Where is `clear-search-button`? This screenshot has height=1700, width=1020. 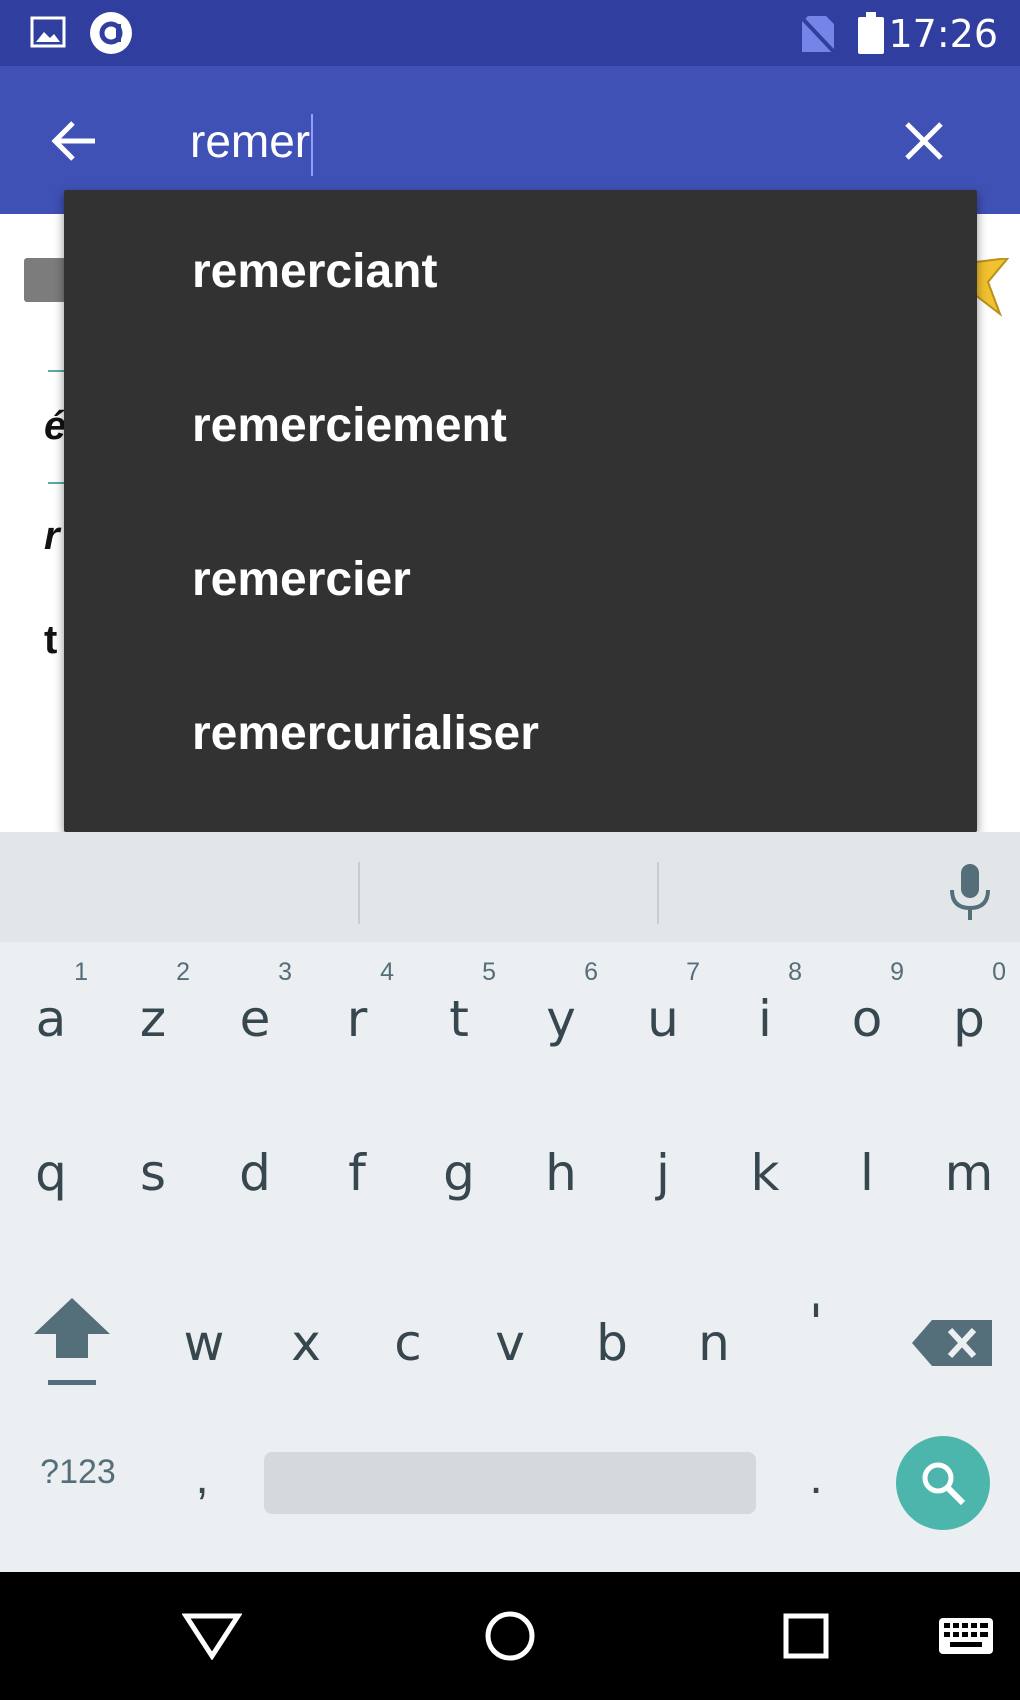
clear-search-button is located at coordinates (924, 141).